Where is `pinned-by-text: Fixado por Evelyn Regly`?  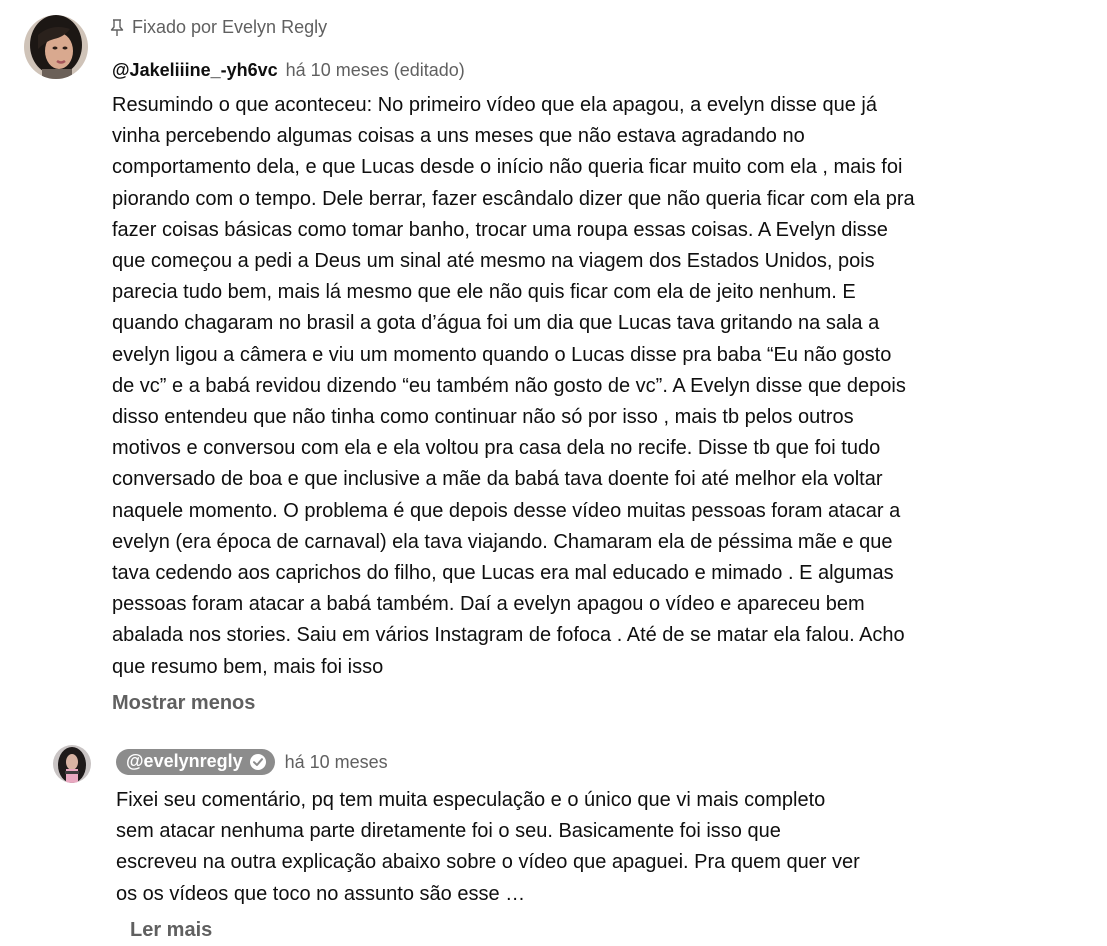
pinned-by-text: Fixado por Evelyn Regly is located at coordinates (230, 27).